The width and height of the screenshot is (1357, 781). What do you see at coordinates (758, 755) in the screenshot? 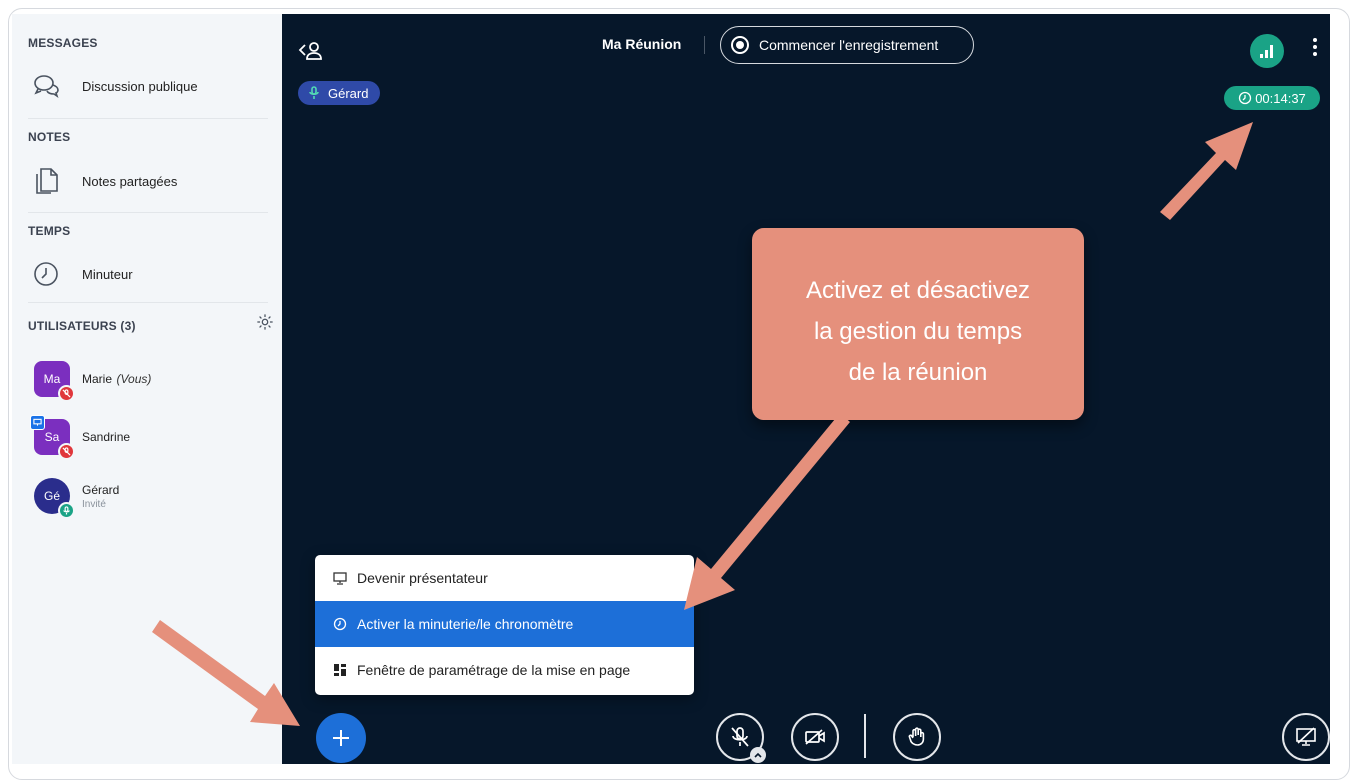
I see `chevron-up-icon` at bounding box center [758, 755].